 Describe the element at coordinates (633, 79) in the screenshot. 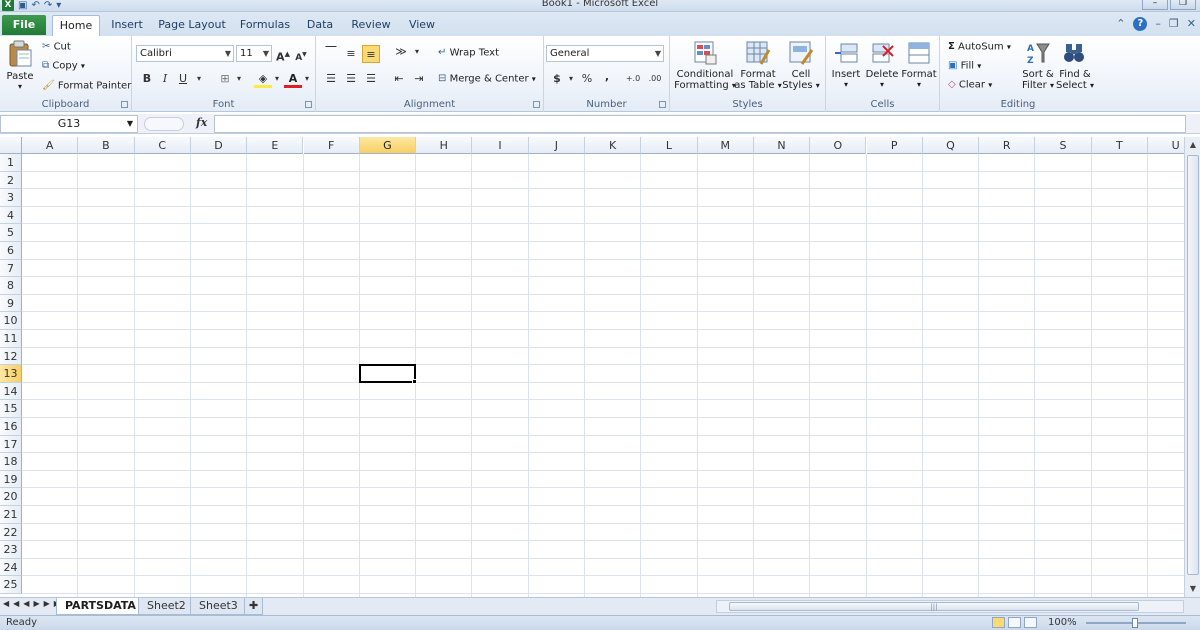

I see `increase-decimal-button: +.0` at that location.